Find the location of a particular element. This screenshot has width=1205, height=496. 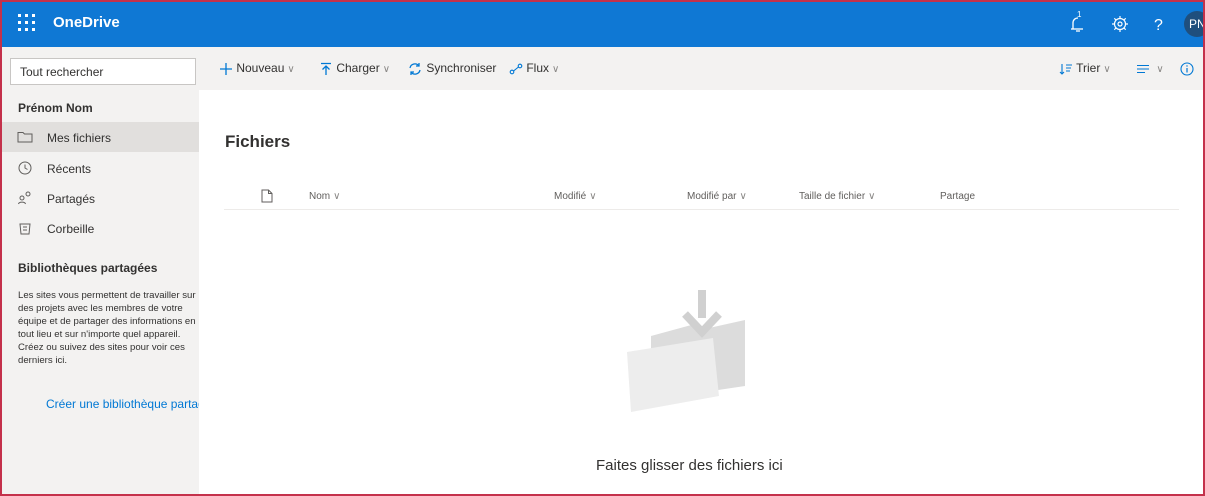

column-header-sharing: Partage is located at coordinates (957, 196).